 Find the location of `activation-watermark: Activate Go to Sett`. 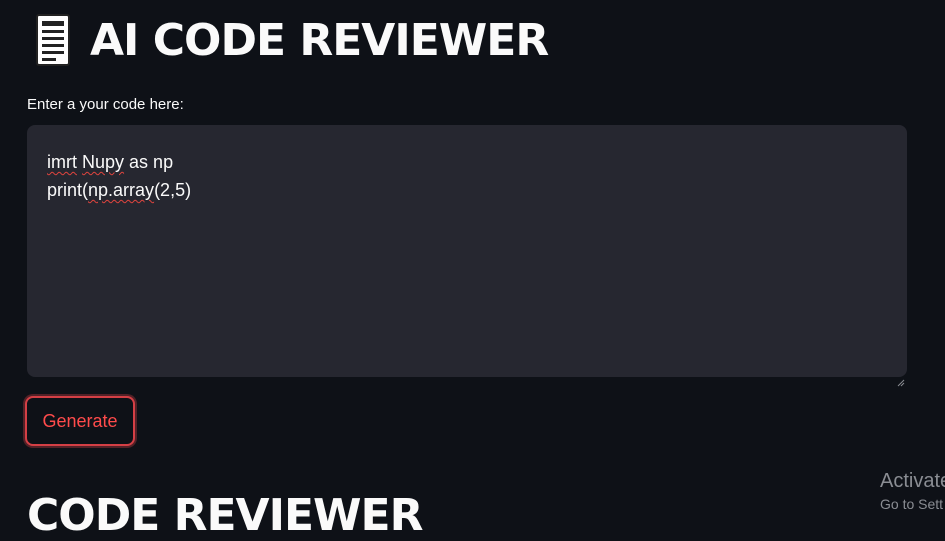

activation-watermark: Activate Go to Sett is located at coordinates (912, 491).